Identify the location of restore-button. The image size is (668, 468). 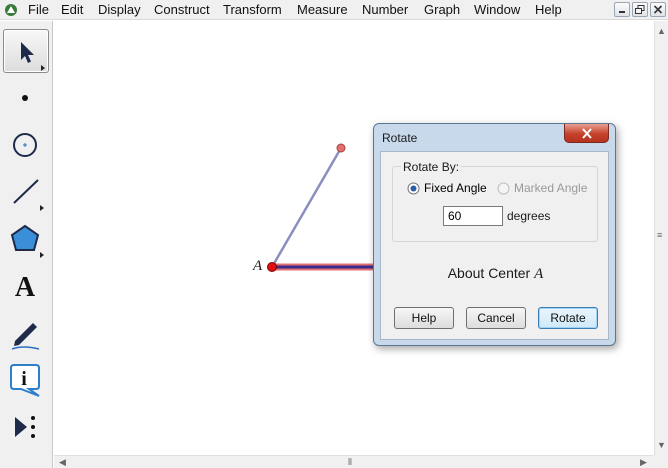
(640, 9).